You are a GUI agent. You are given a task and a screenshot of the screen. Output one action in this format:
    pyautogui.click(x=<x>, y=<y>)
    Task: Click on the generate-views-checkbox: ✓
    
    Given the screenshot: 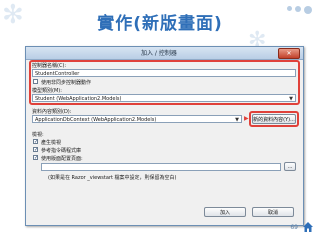 What is the action you would take?
    pyautogui.click(x=35, y=142)
    